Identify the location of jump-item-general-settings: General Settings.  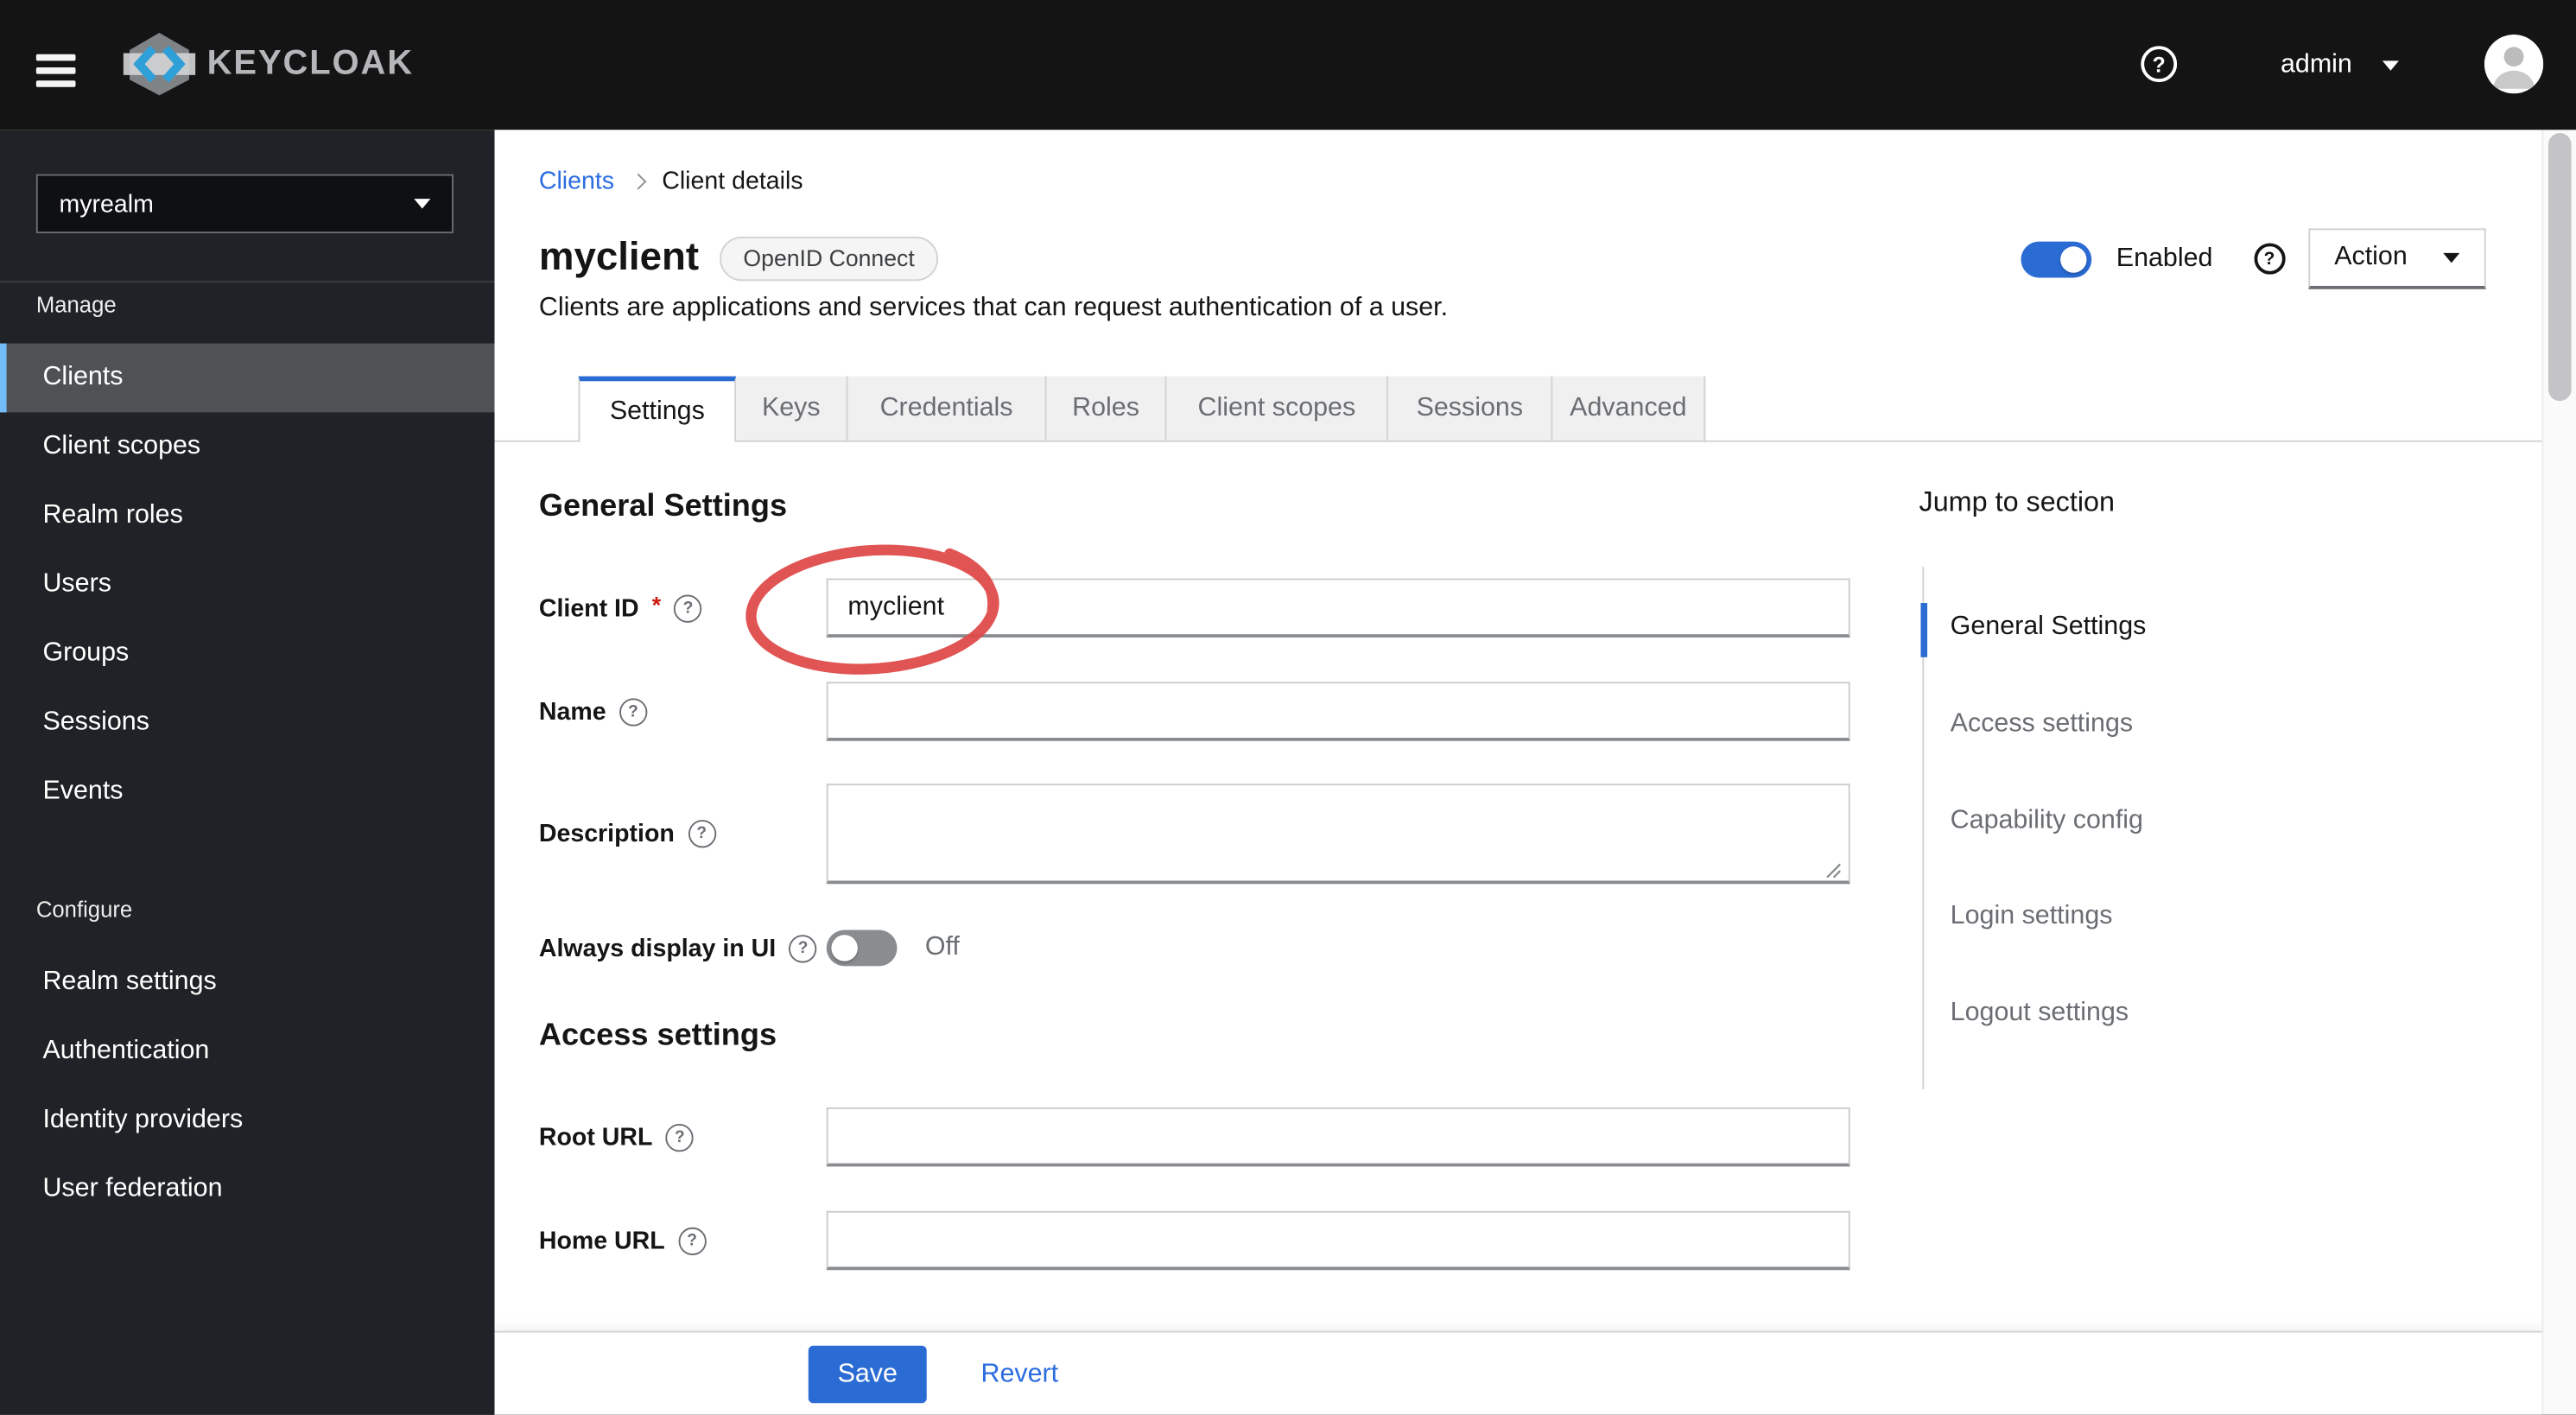
(2112, 627).